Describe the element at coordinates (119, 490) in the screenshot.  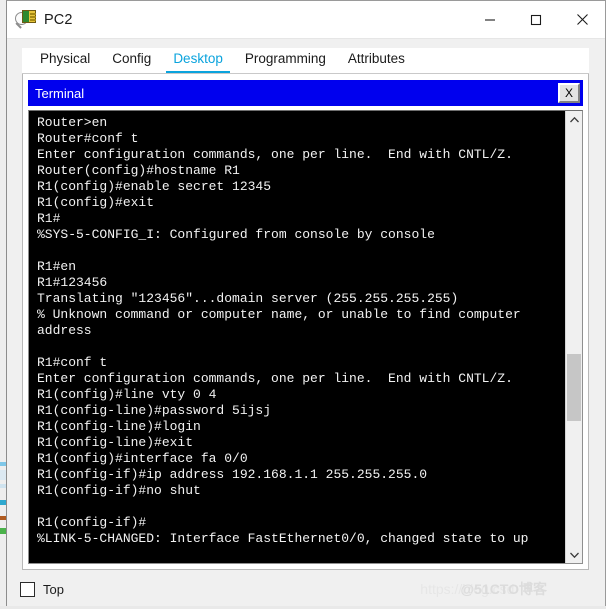
I see `terminal-line: R1(config-if)#no shut` at that location.